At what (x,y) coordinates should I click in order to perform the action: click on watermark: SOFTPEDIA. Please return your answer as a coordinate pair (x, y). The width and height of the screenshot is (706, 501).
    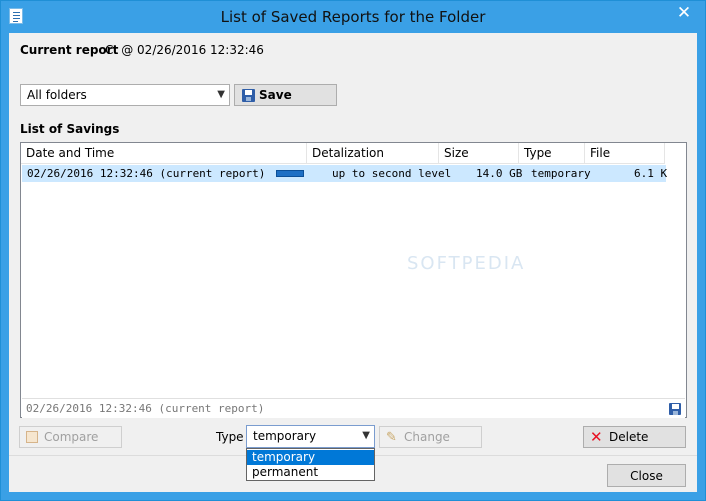
    Looking at the image, I should click on (466, 263).